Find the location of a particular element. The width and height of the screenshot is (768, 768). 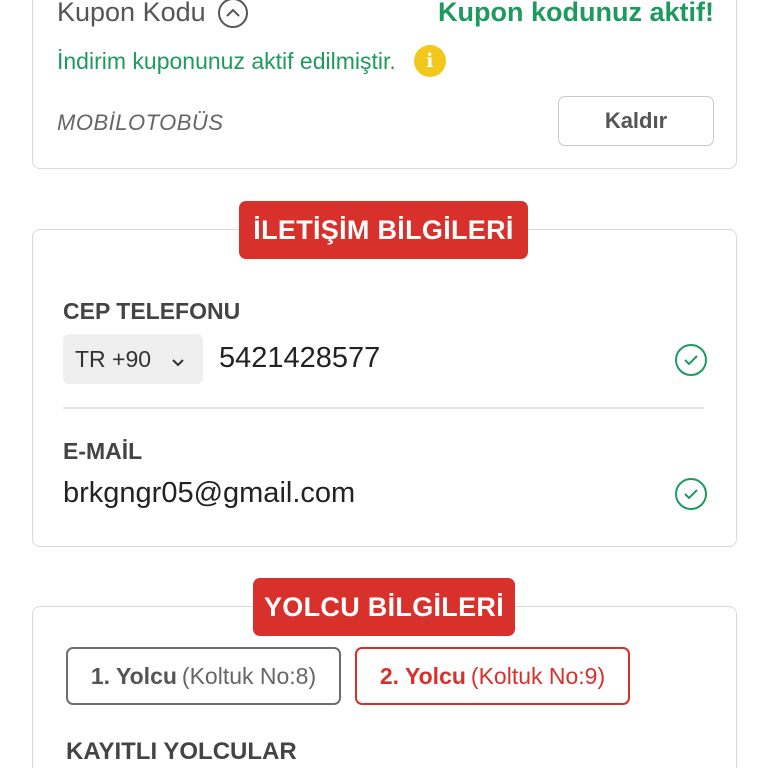

info-icon: i is located at coordinates (429, 61).